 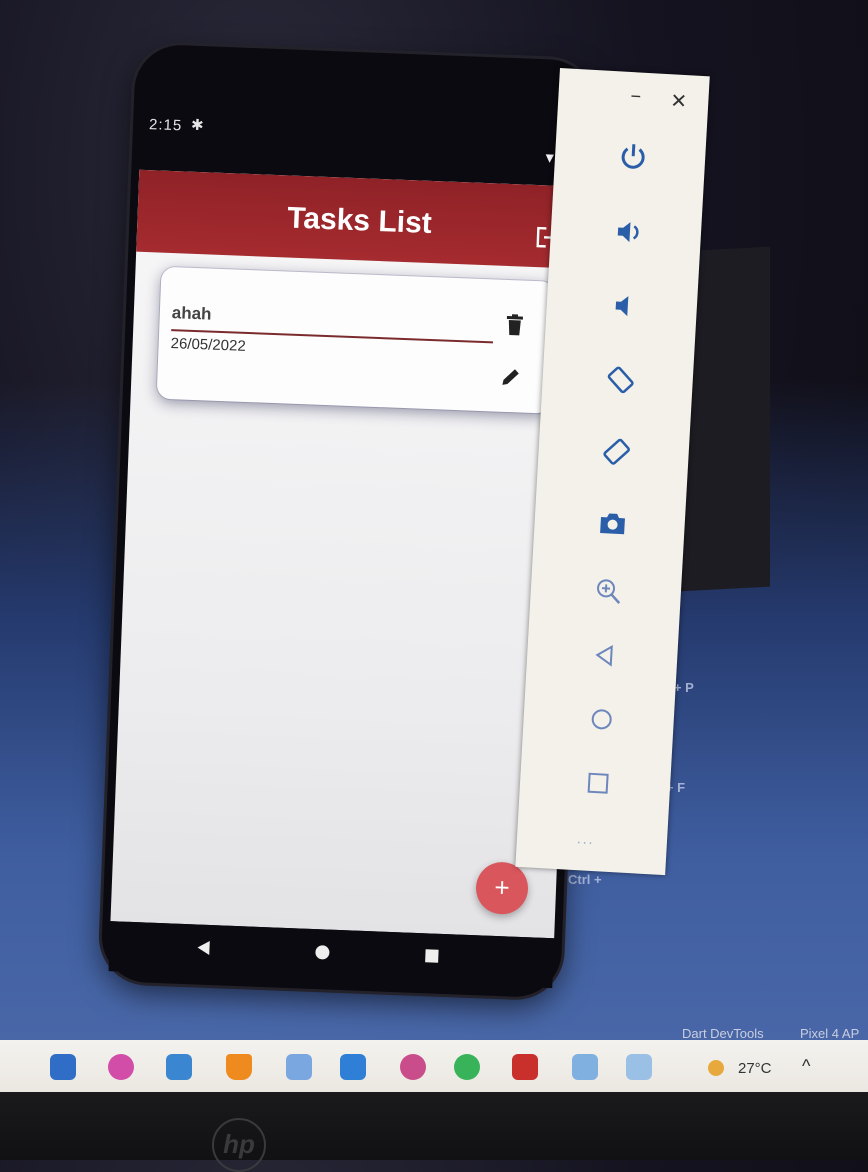 What do you see at coordinates (829, 1033) in the screenshot?
I see `window-title-emulator: Pixel 4 AP` at bounding box center [829, 1033].